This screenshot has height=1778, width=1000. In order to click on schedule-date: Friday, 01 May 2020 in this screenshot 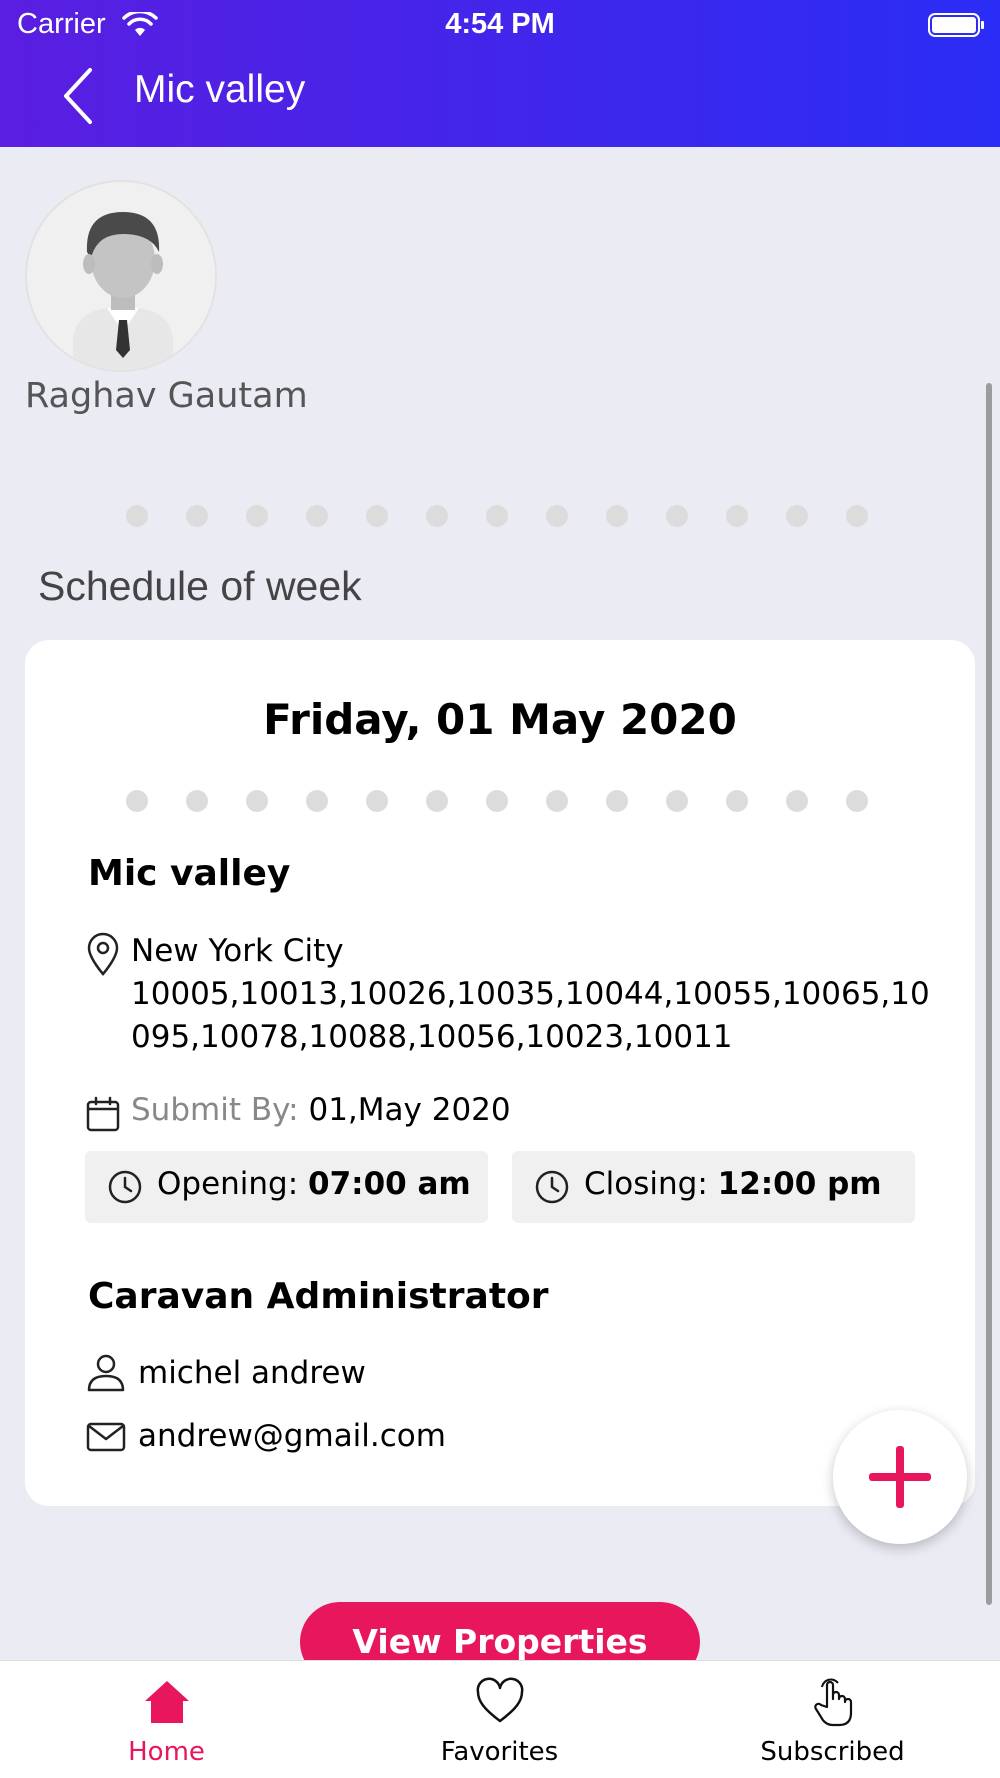, I will do `click(500, 719)`.